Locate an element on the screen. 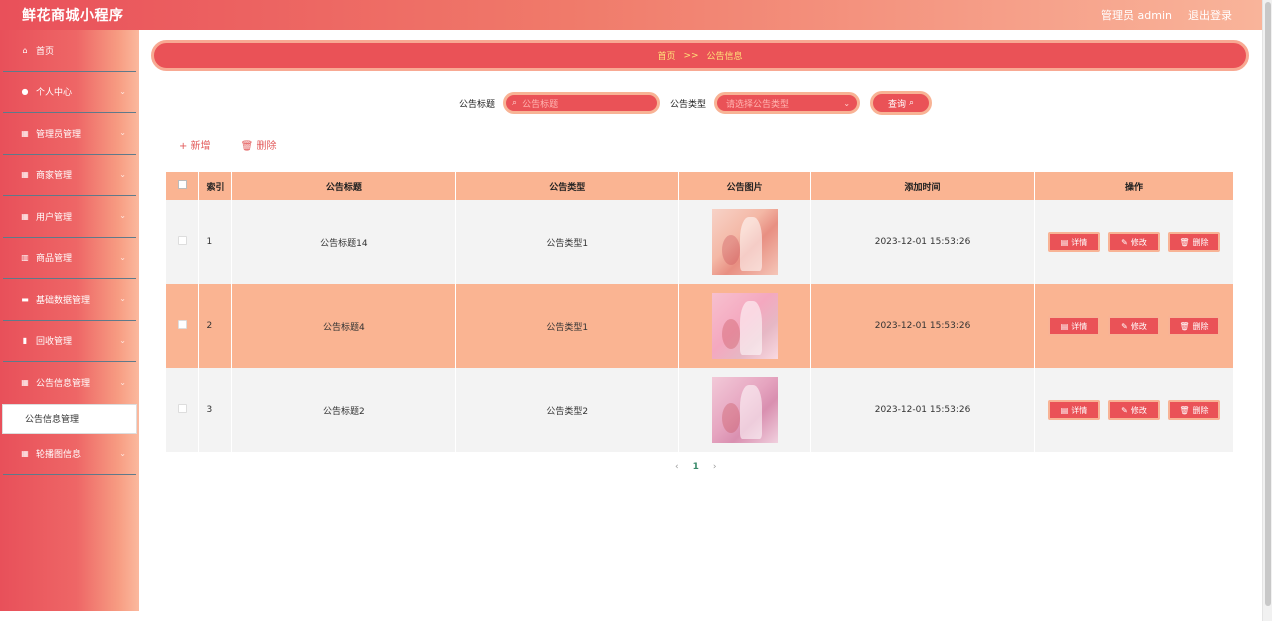 Image resolution: width=1272 pixels, height=621 pixels. table-header-row: 索引 公告标题 公告类型 公告图片 添加时间 操作 is located at coordinates (700, 186).